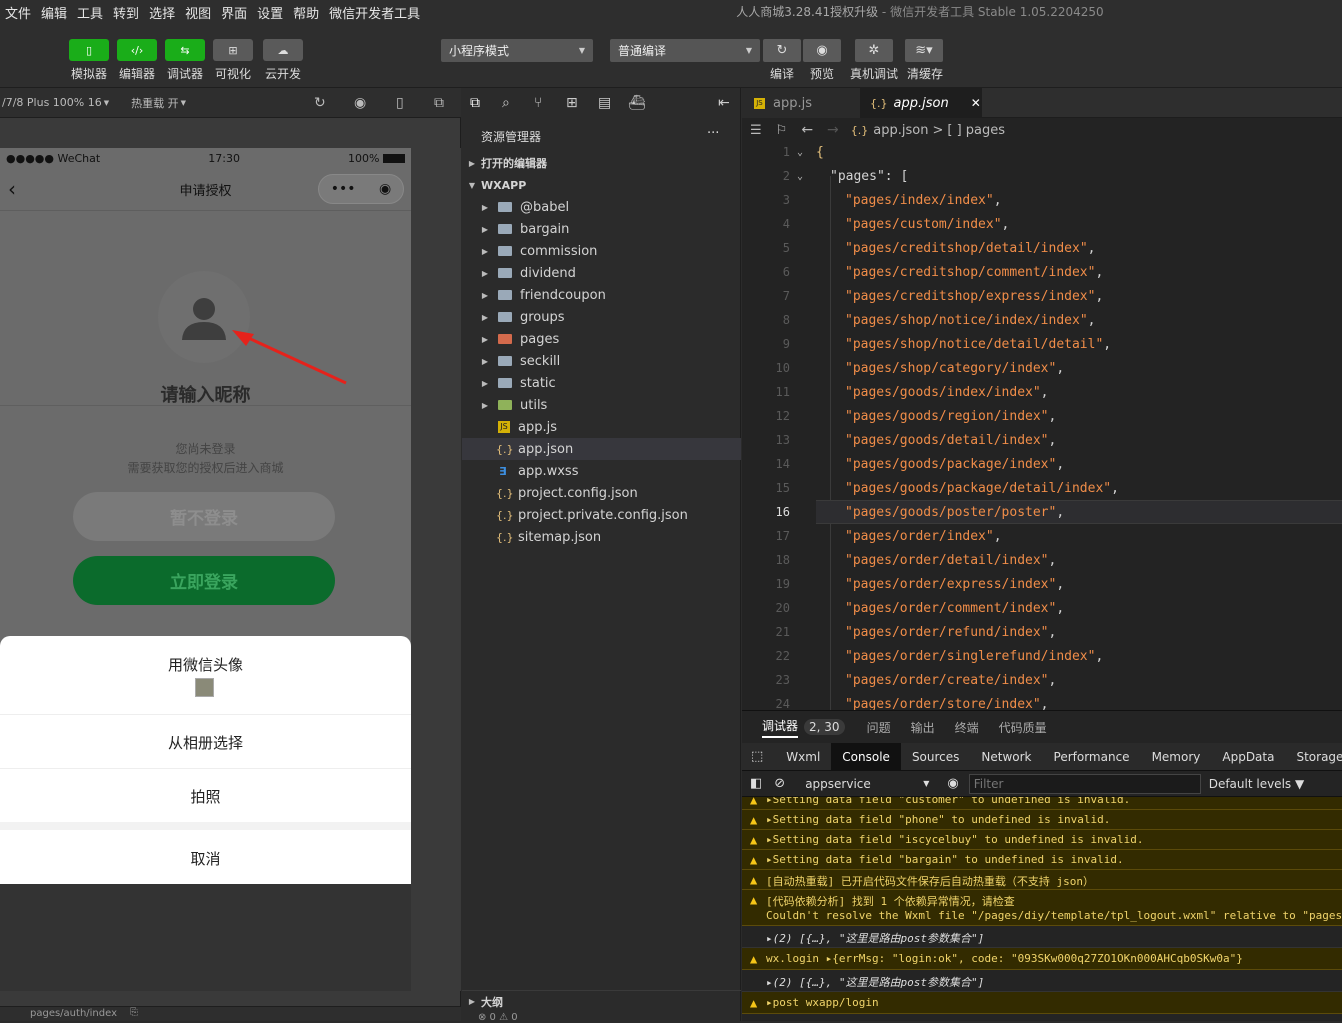  I want to click on search-icon: ⌕, so click(506, 103).